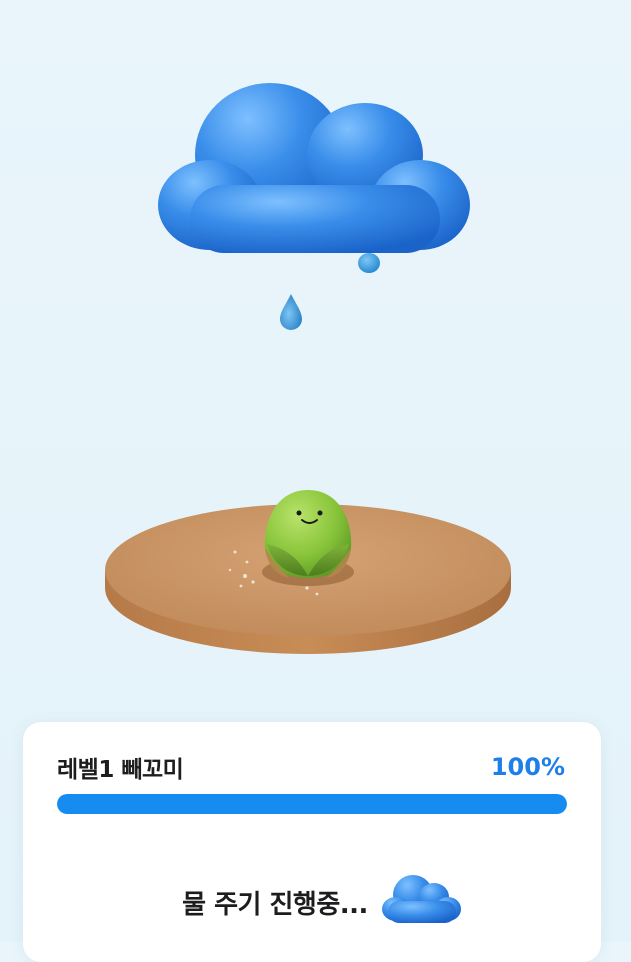 Image resolution: width=631 pixels, height=962 pixels. What do you see at coordinates (314, 168) in the screenshot?
I see `rain-cloud-icon` at bounding box center [314, 168].